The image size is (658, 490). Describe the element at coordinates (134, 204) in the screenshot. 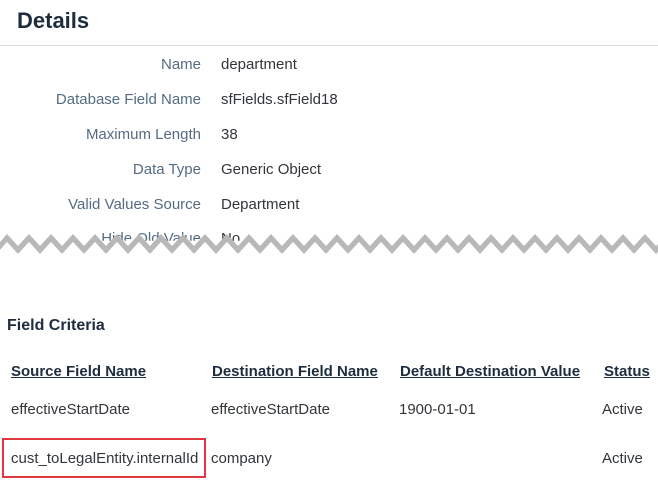

I see `detail-label: Valid Values Source` at that location.